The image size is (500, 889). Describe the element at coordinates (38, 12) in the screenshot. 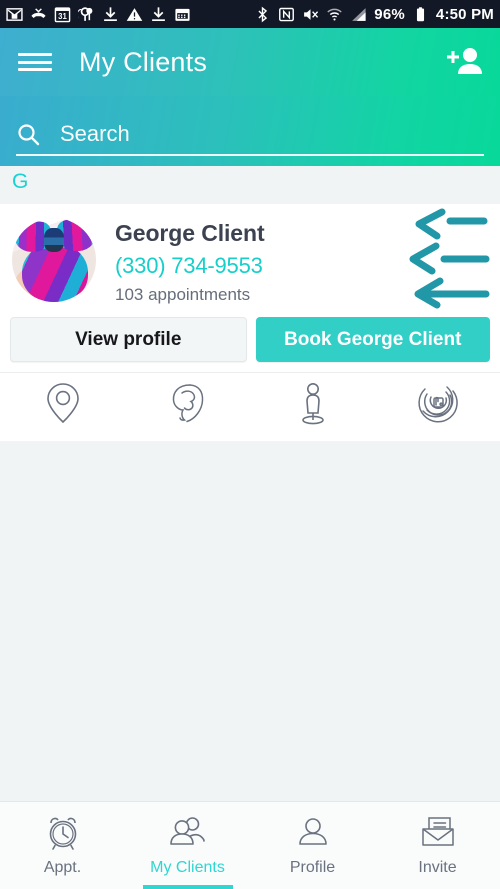

I see `missed-call-icon` at that location.